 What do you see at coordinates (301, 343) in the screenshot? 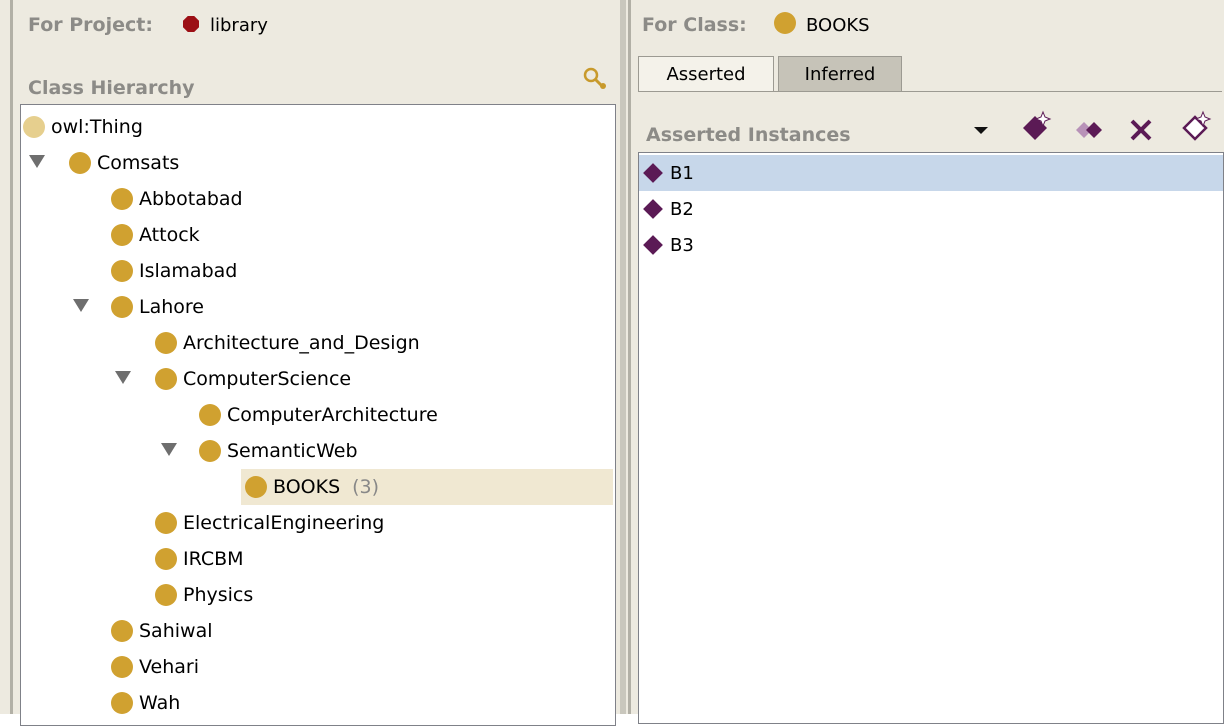
I see `tree-item-label: Architecture_and_Design` at bounding box center [301, 343].